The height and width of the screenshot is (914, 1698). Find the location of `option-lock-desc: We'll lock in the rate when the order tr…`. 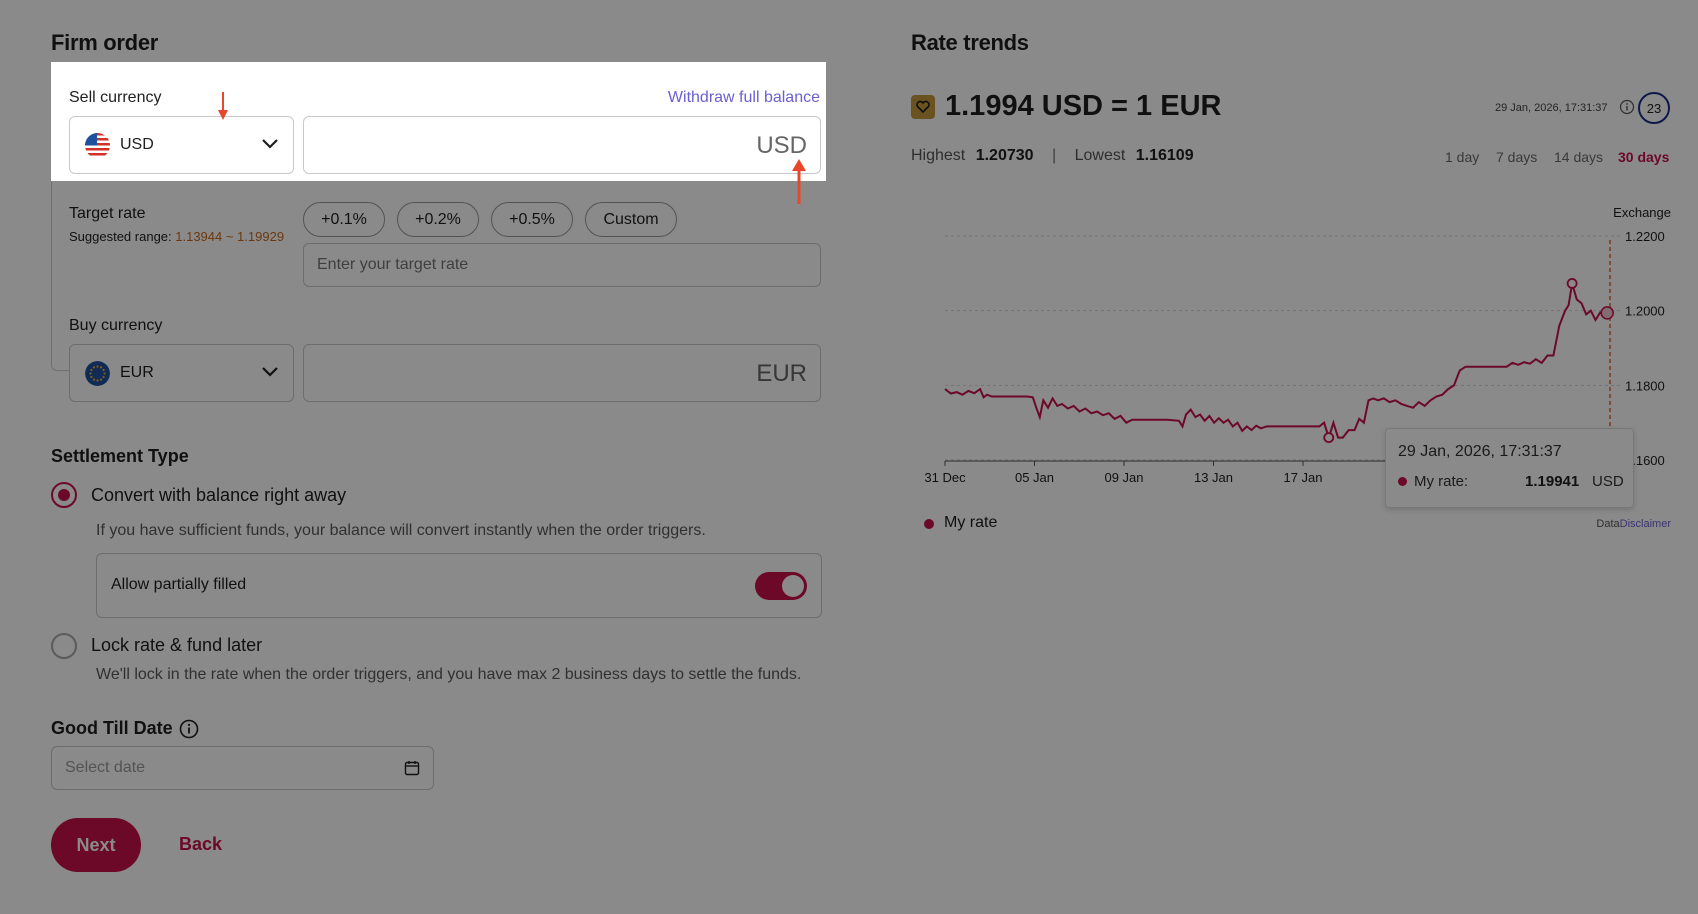

option-lock-desc: We'll lock in the rate when the order tr… is located at coordinates (449, 674).